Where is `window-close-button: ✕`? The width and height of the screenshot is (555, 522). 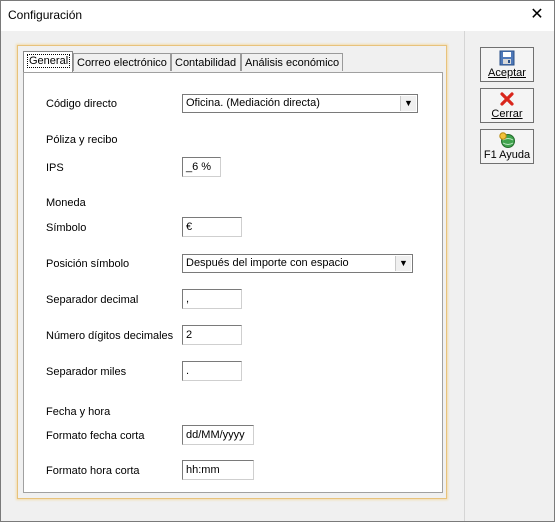
window-close-button: ✕ is located at coordinates (537, 15).